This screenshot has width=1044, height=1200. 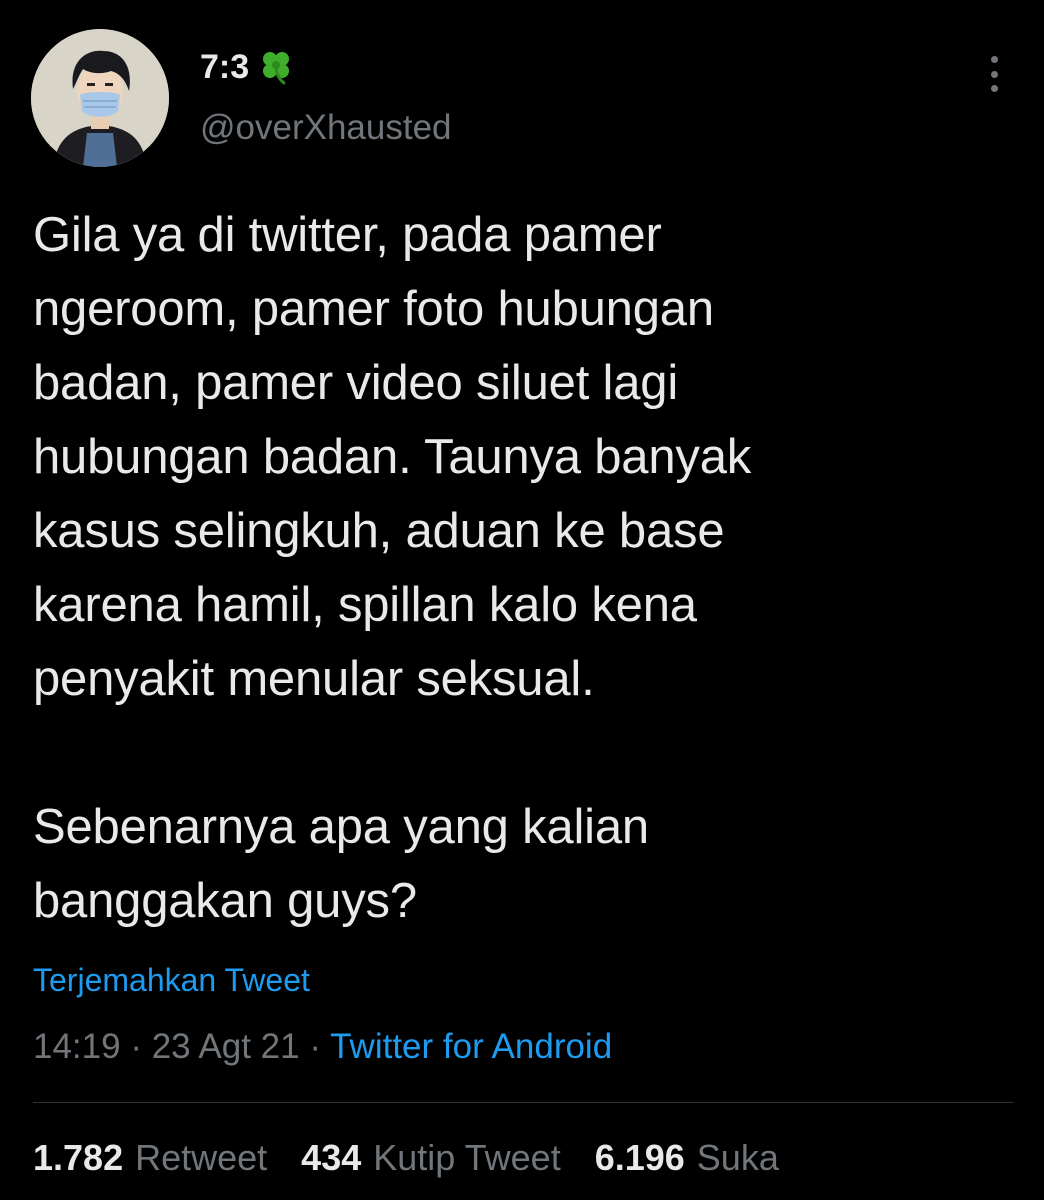 What do you see at coordinates (639, 1157) in the screenshot?
I see `like-count: 6.196` at bounding box center [639, 1157].